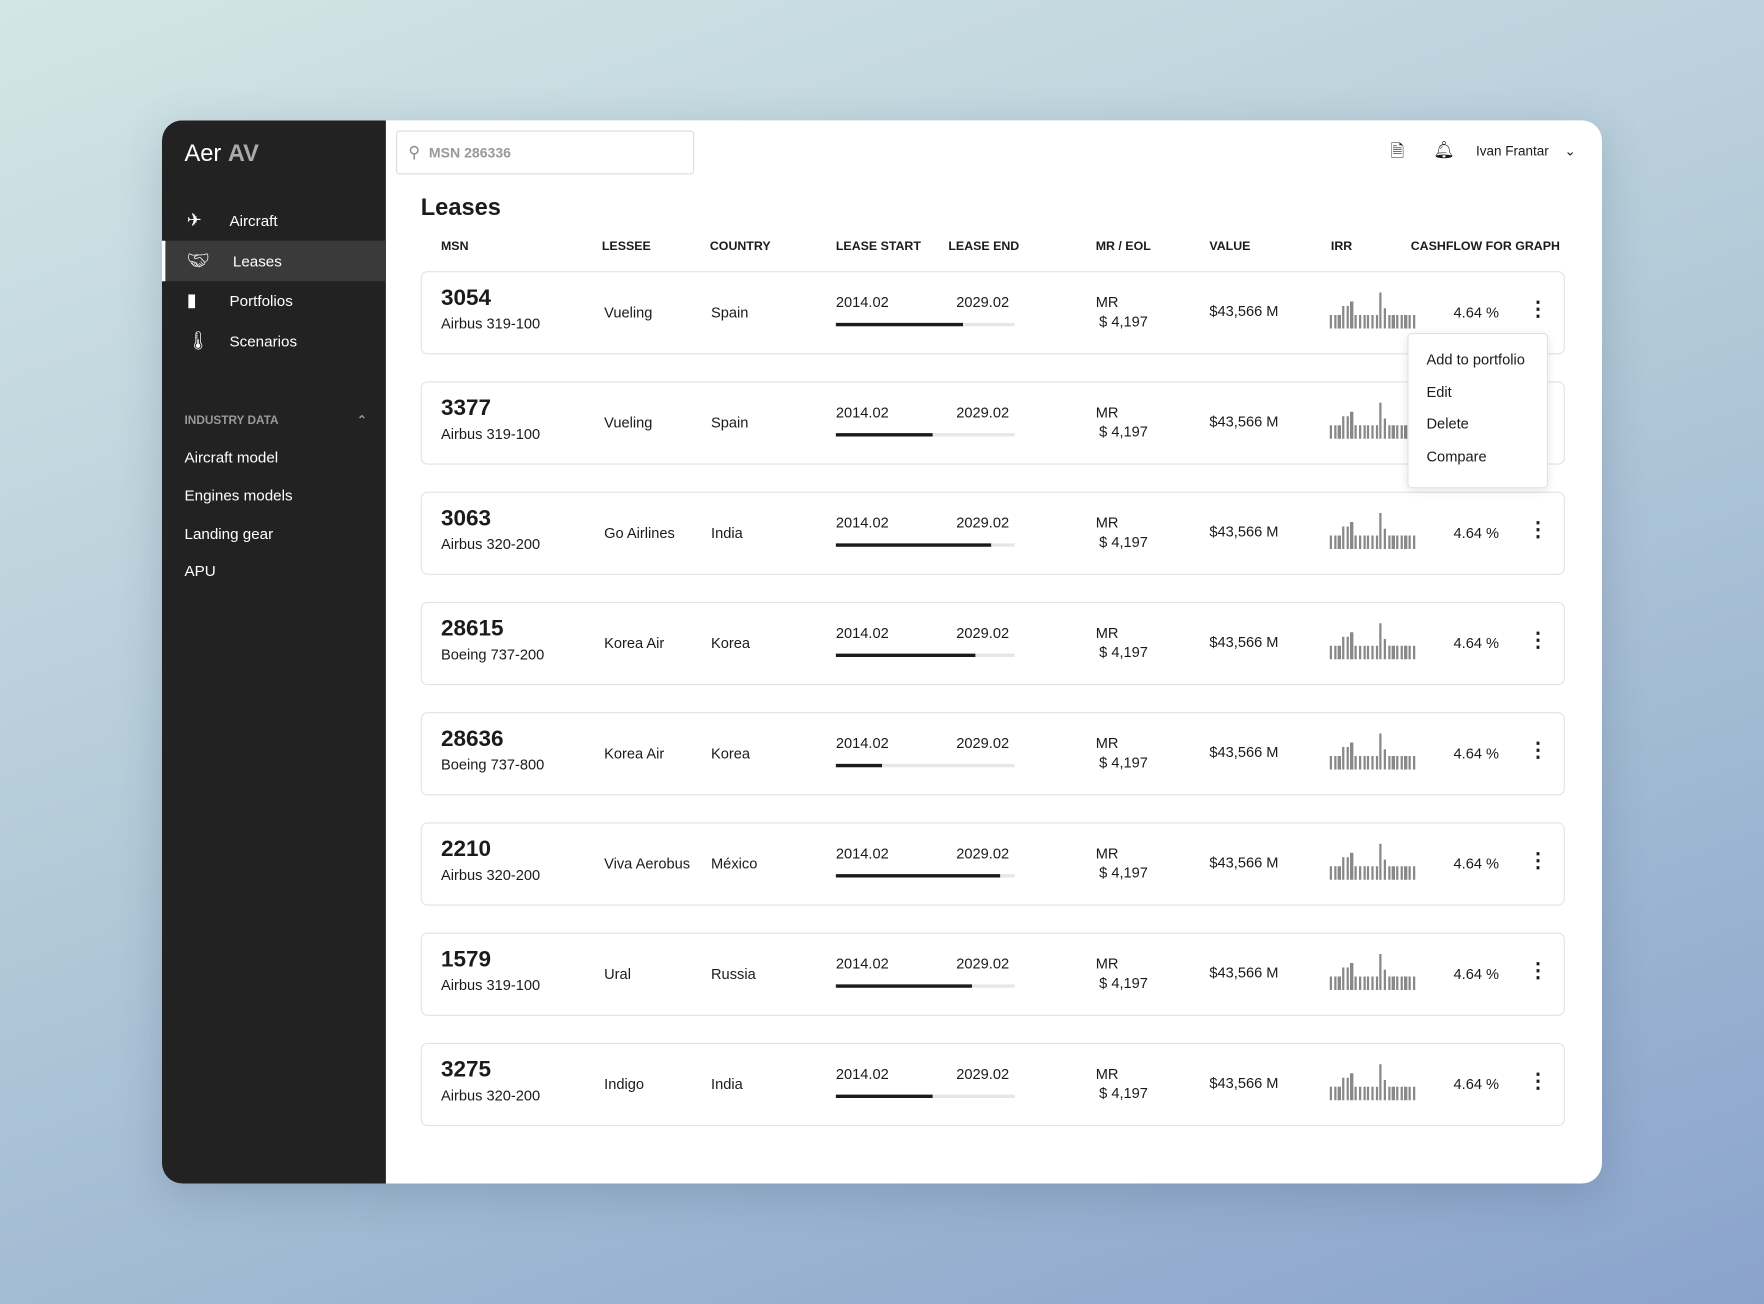  Describe the element at coordinates (274, 341) in the screenshot. I see `sidebar-item-scenarios: 🌡︎ Scenarios` at that location.